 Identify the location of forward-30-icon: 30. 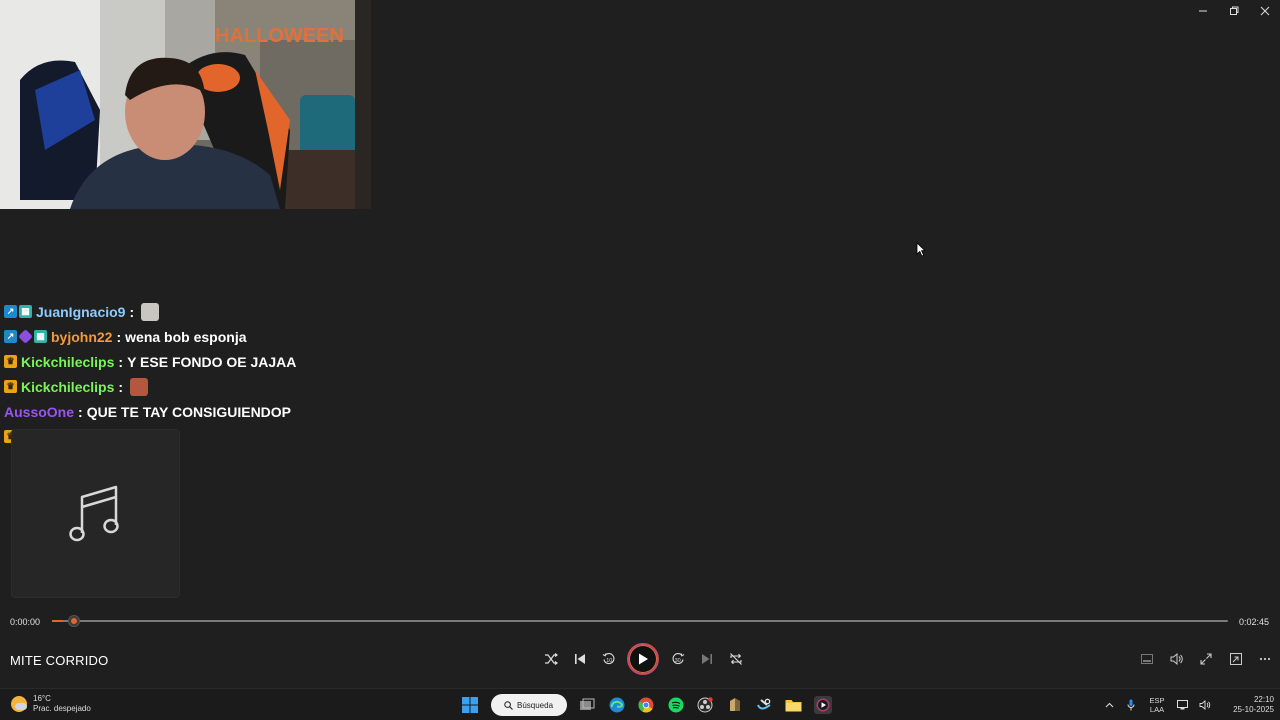
(677, 659).